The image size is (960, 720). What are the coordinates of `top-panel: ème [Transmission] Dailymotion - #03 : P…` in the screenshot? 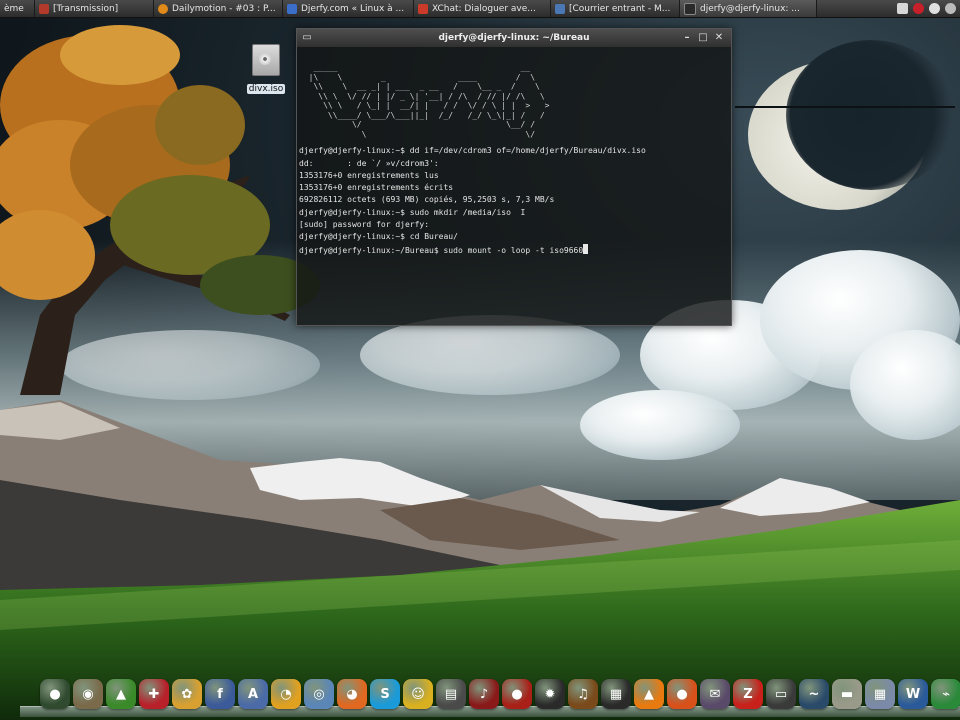 It's located at (480, 9).